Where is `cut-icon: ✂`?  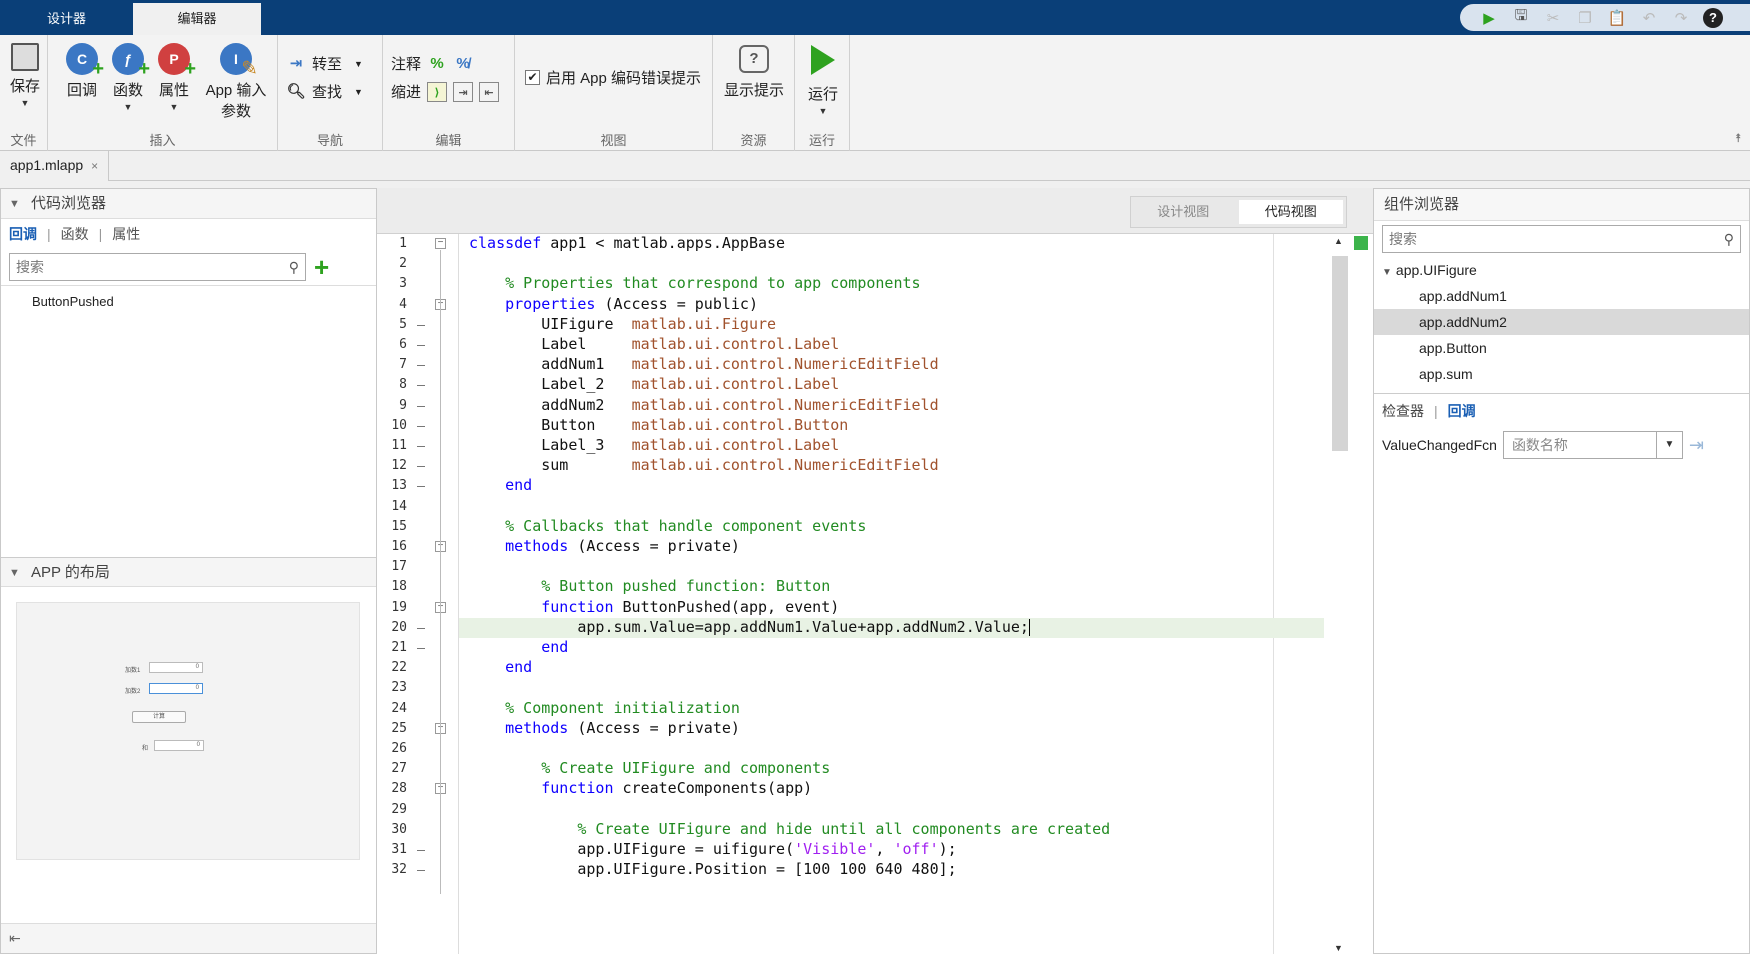
cut-icon: ✂ is located at coordinates (1553, 18).